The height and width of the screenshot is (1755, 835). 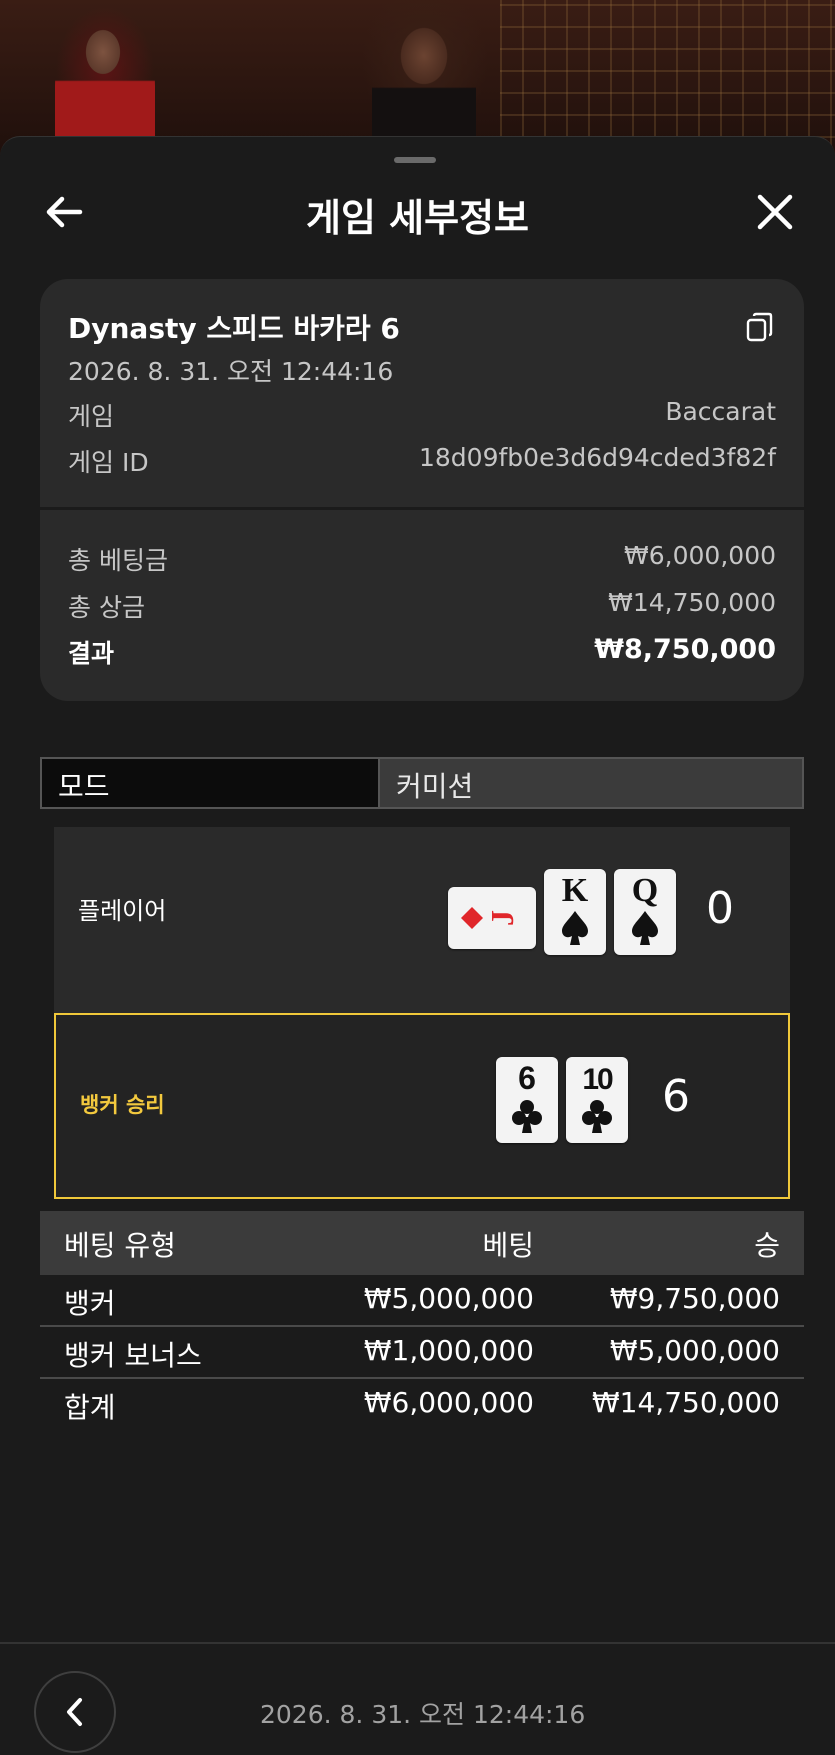 I want to click on table-total-row: 합계 ₩6,000,000 ₩14,750,000, so click(x=422, y=1405).